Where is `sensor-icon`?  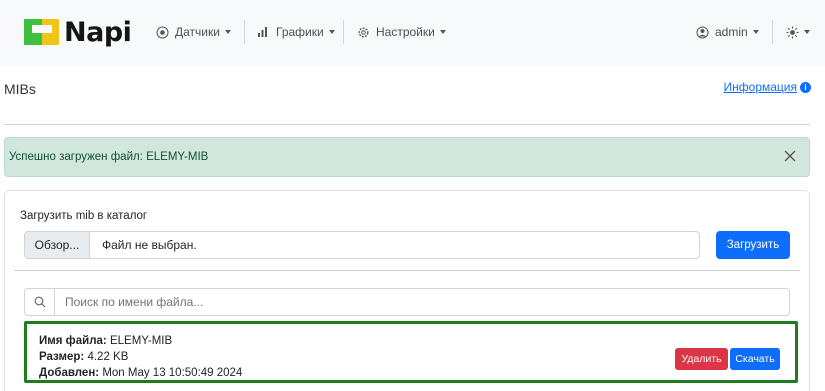
sensor-icon is located at coordinates (162, 32).